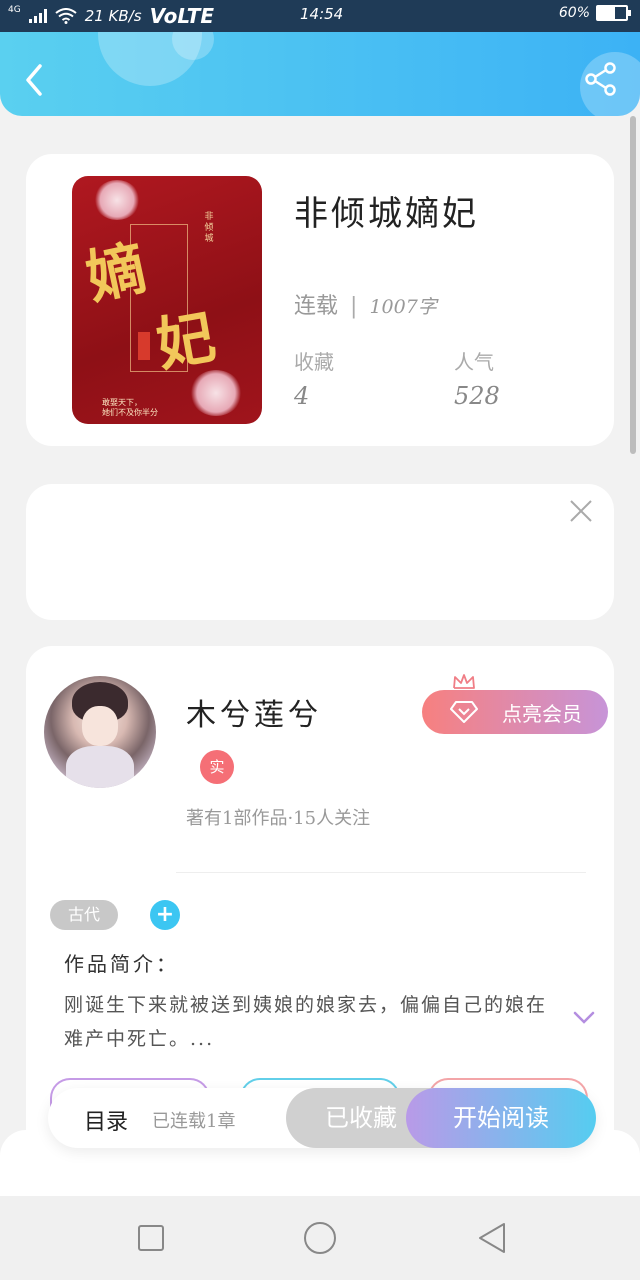 The height and width of the screenshot is (1280, 640). I want to click on cover-slogan-line: 敢娶天下，, so click(122, 402).